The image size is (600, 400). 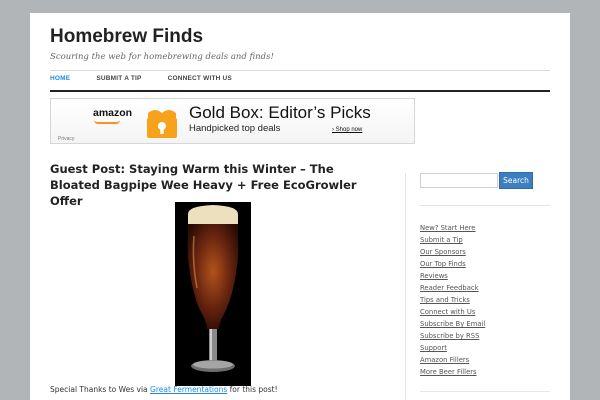 I want to click on list-item: New? Start Here, so click(x=452, y=225).